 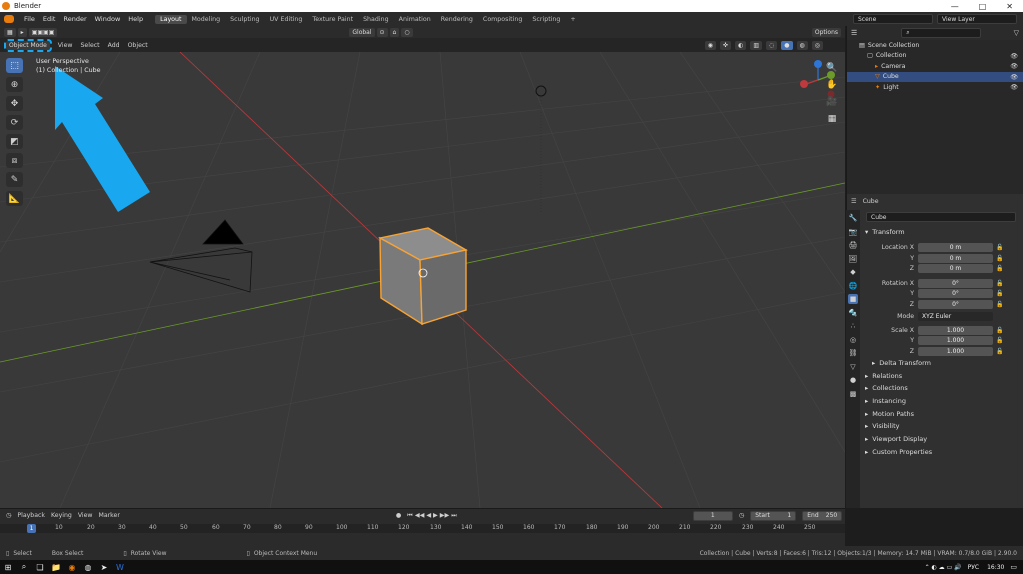 What do you see at coordinates (286, 19) in the screenshot?
I see `tab-uv-editing: UV Editing` at bounding box center [286, 19].